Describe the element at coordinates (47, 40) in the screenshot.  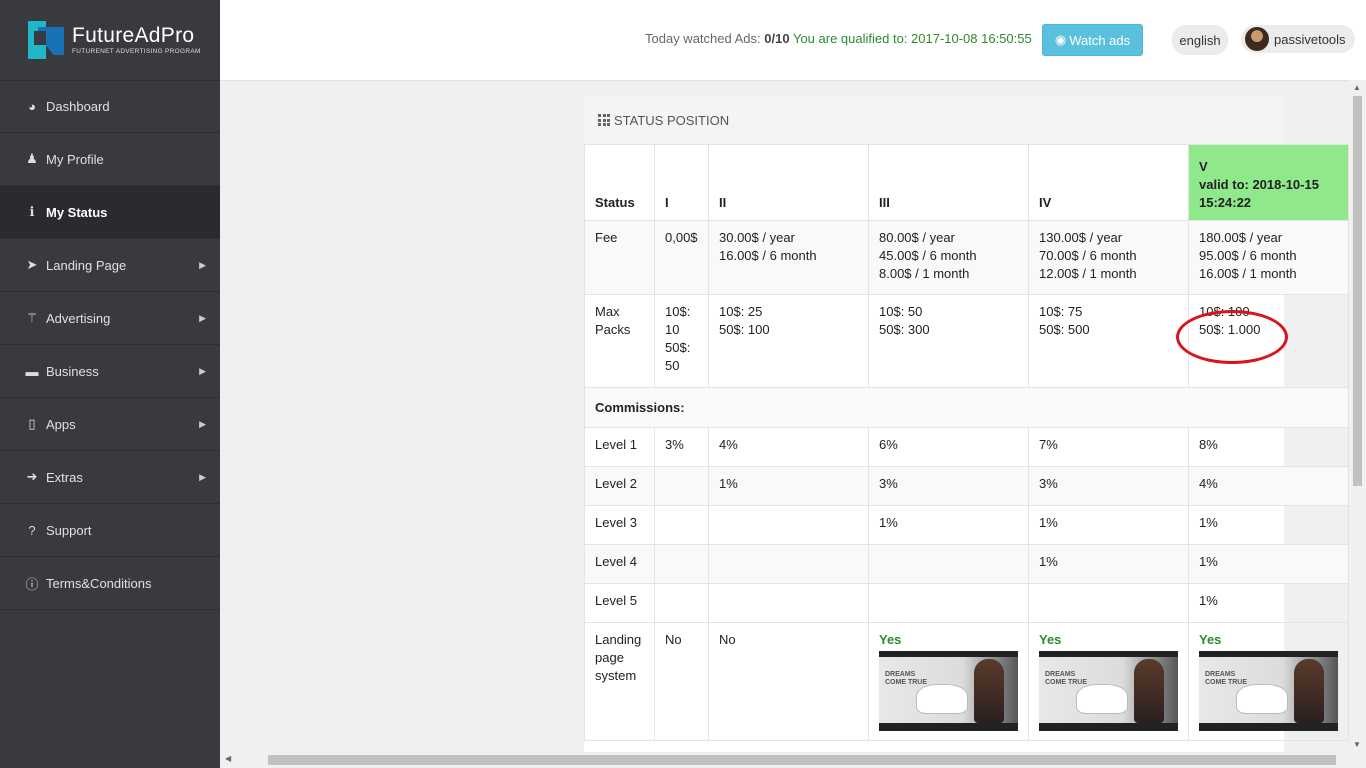
I see `logo-icon` at that location.